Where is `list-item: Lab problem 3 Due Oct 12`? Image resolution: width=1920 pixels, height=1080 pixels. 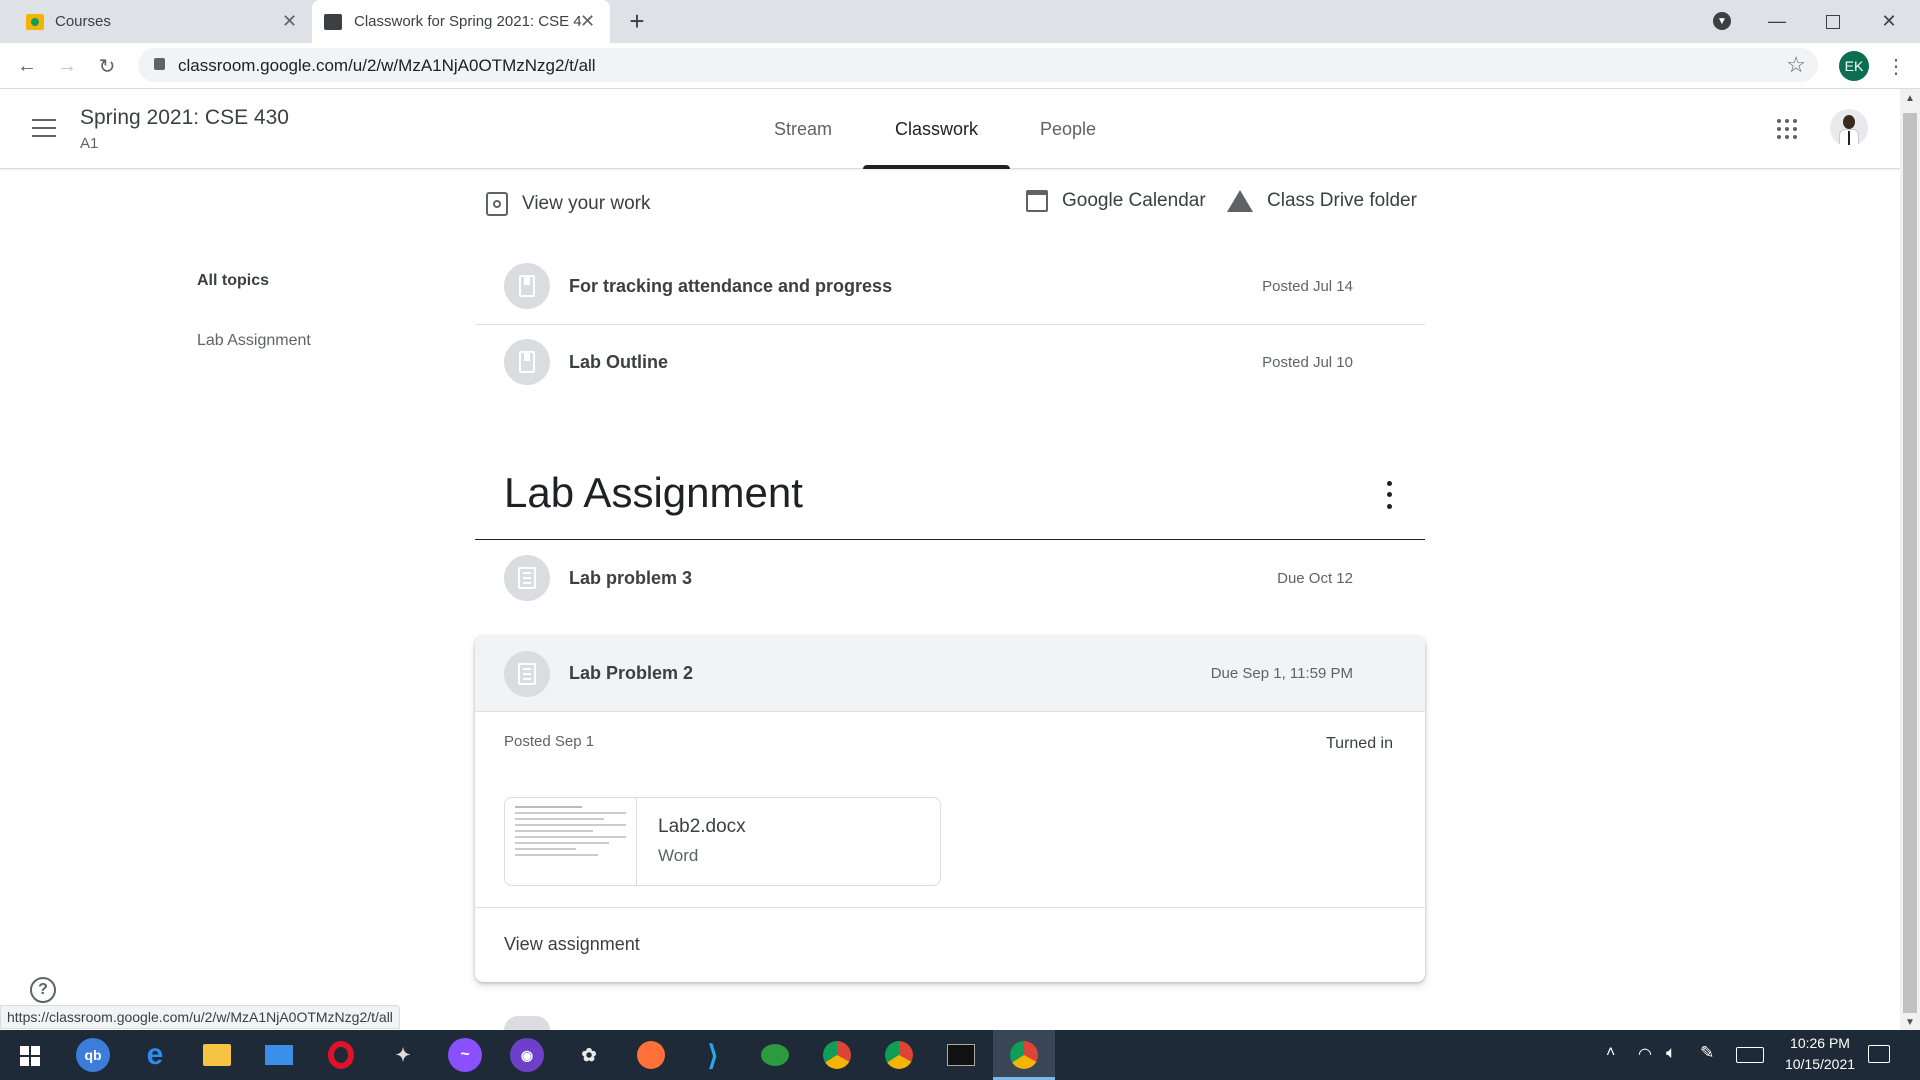 list-item: Lab problem 3 Due Oct 12 is located at coordinates (950, 578).